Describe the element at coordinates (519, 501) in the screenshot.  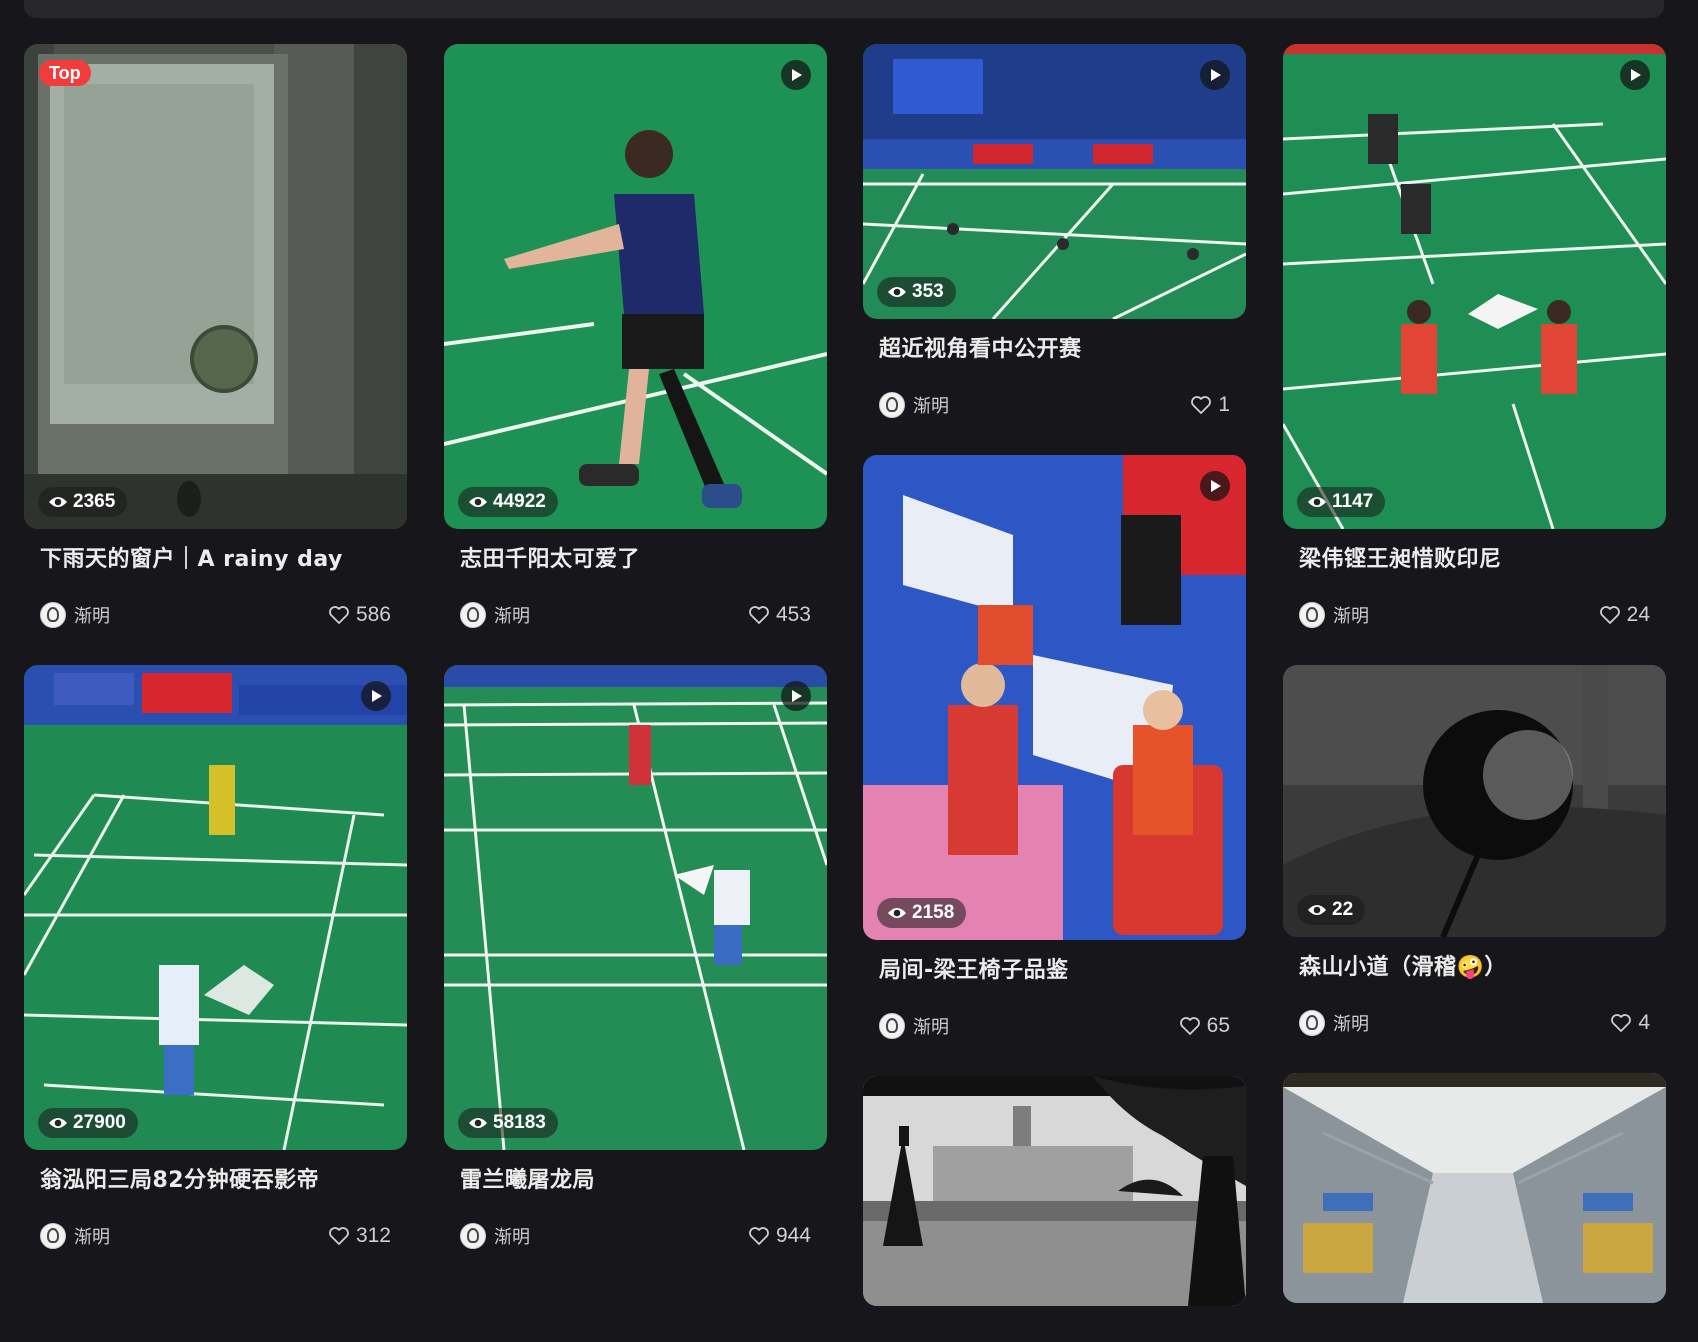
I see `view-count-value: 44922` at that location.